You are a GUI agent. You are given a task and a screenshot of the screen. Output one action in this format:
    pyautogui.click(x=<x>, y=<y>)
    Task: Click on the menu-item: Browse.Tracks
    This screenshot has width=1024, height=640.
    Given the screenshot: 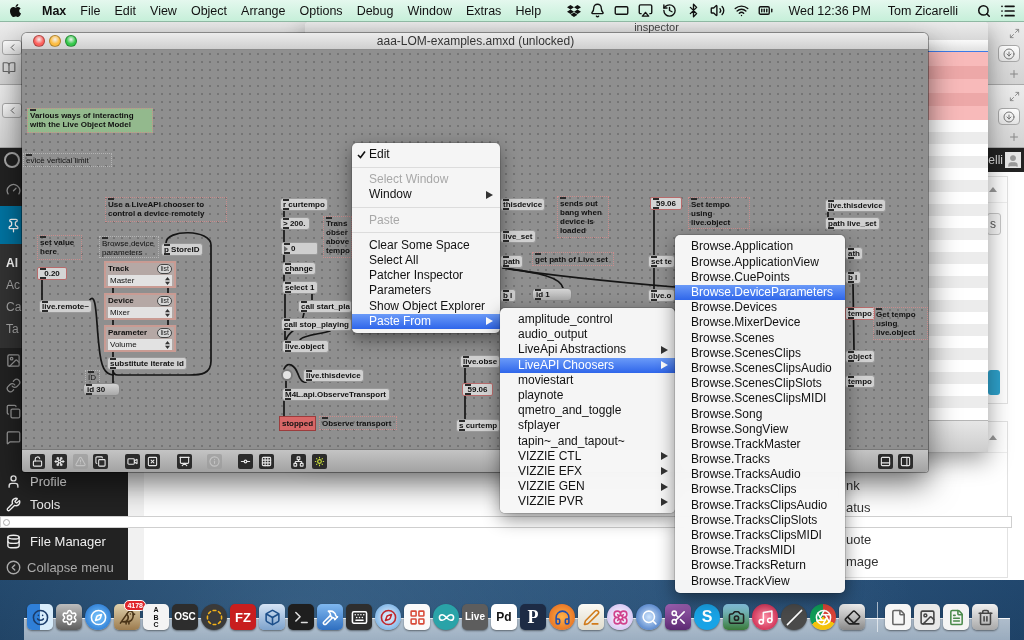 What is the action you would take?
    pyautogui.click(x=760, y=460)
    